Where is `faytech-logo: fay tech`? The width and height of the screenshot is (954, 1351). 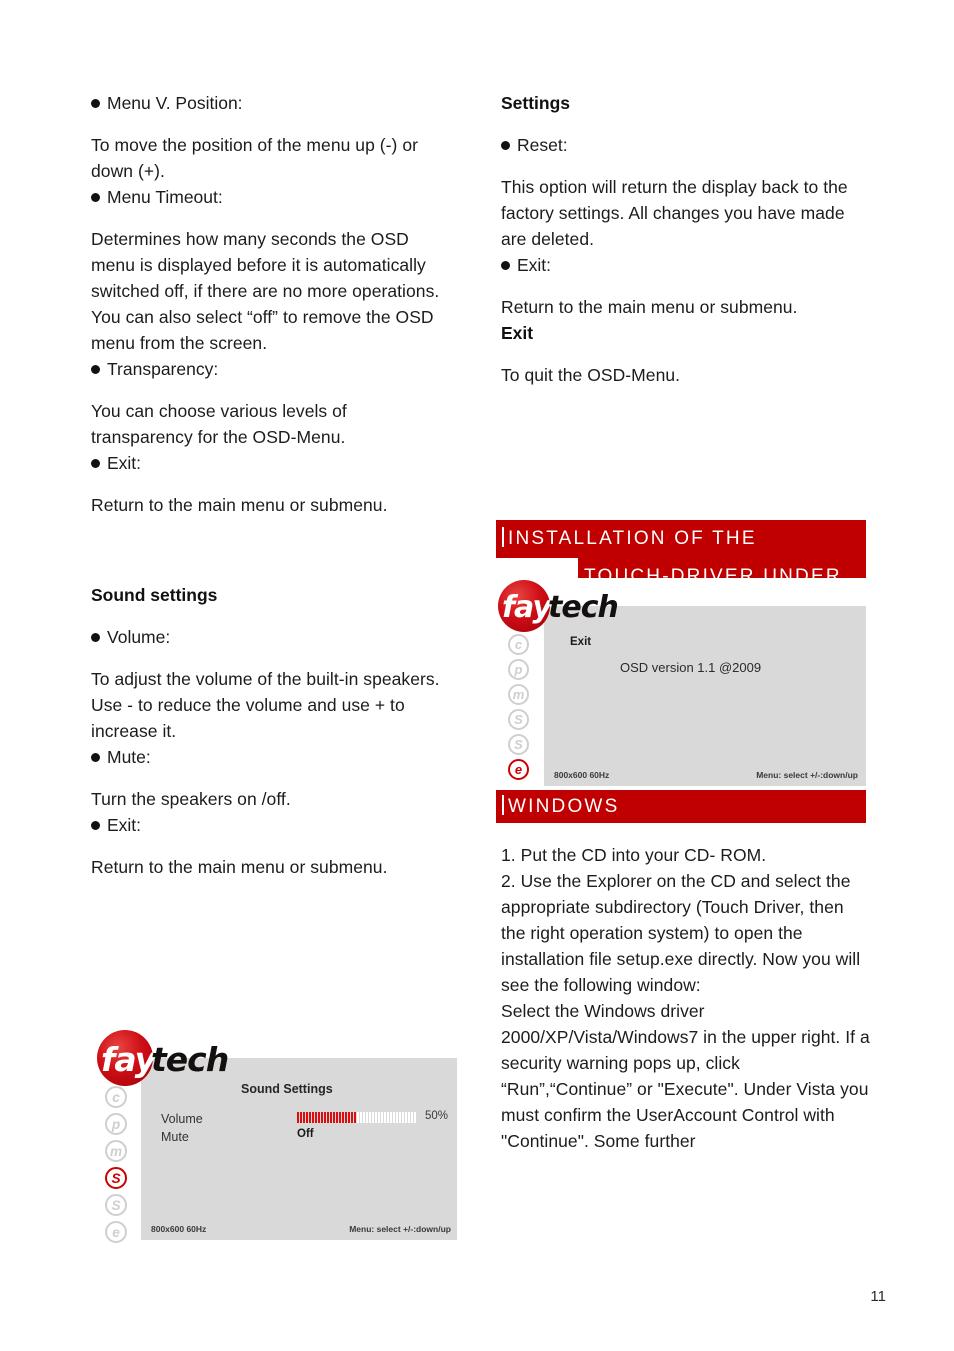
faytech-logo: fay tech is located at coordinates (576, 609).